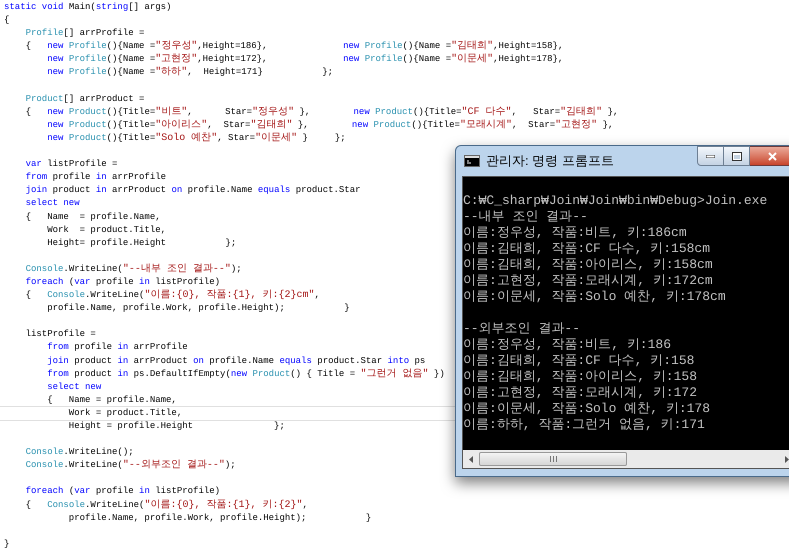 The height and width of the screenshot is (549, 789). Describe the element at coordinates (294, 47) in the screenshot. I see `code-line: { new Profile(){Name ="정우성",Height=186}, new Profile(){Name ="김태희",Height=158},` at that location.